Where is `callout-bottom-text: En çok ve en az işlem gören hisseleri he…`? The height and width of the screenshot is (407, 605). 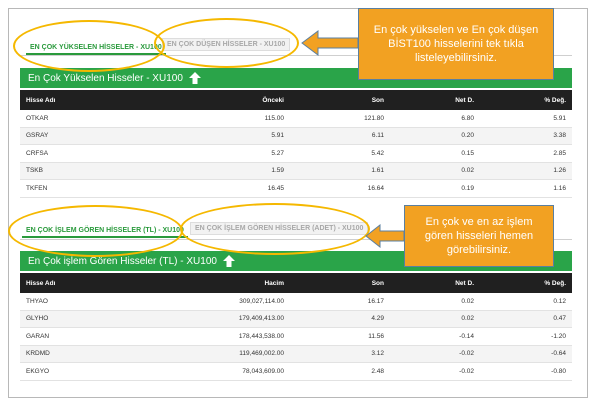
callout-bottom-text: En çok ve en az işlem gören hisseleri he… is located at coordinates (479, 236).